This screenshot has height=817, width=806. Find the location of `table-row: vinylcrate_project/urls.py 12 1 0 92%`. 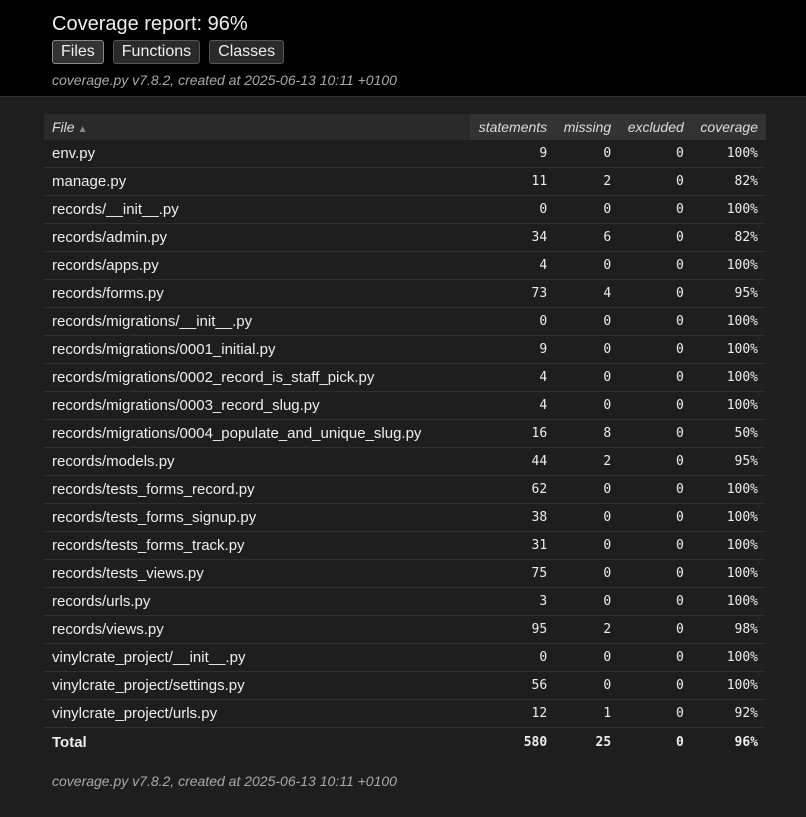

table-row: vinylcrate_project/urls.py 12 1 0 92% is located at coordinates (405, 713).